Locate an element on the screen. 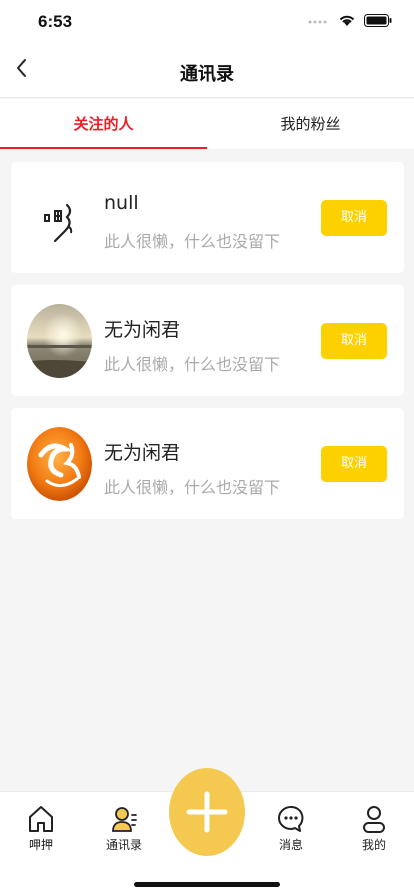  status-bar: 6:53 is located at coordinates (207, 22).